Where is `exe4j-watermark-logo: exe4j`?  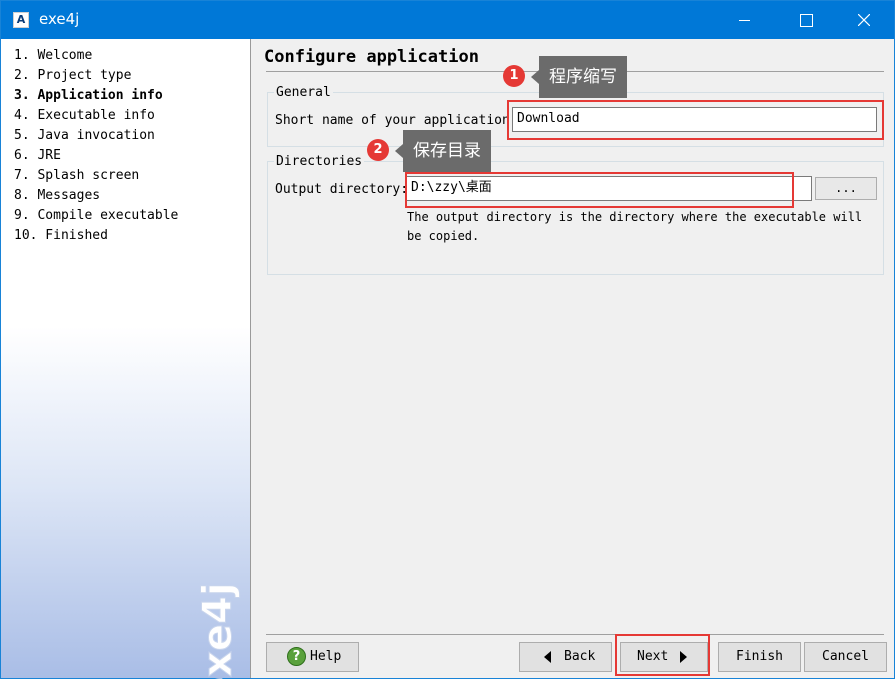 exe4j-watermark-logo: exe4j is located at coordinates (218, 630).